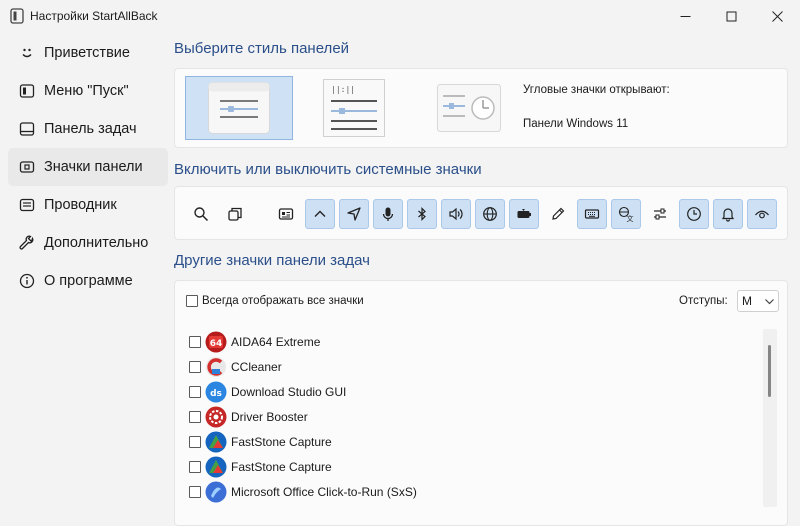 The image size is (800, 526). Describe the element at coordinates (747, 301) in the screenshot. I see `spacing-value: M` at that location.